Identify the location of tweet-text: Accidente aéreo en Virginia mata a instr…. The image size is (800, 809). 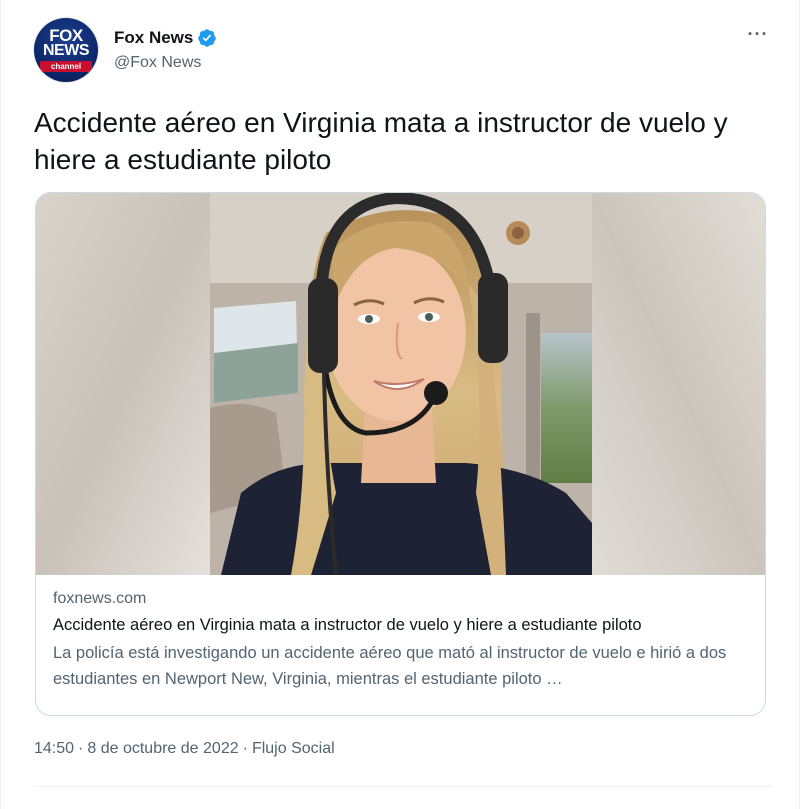
(381, 141).